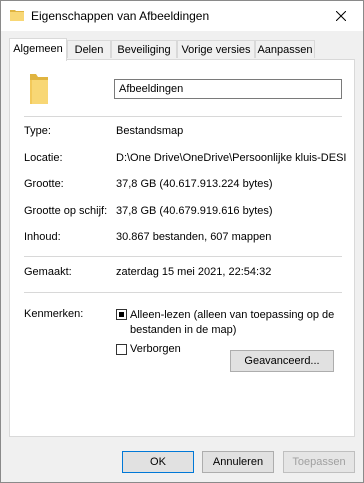 This screenshot has height=483, width=364. I want to click on created-label: Gemaakt:, so click(48, 272).